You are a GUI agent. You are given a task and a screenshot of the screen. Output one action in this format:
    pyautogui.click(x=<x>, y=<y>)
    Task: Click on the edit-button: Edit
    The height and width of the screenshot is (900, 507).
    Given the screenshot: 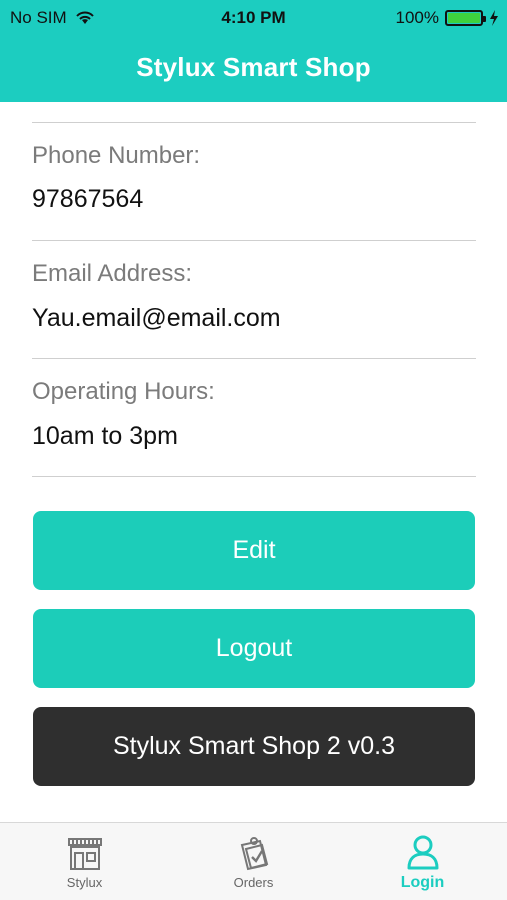 What is the action you would take?
    pyautogui.click(x=254, y=550)
    